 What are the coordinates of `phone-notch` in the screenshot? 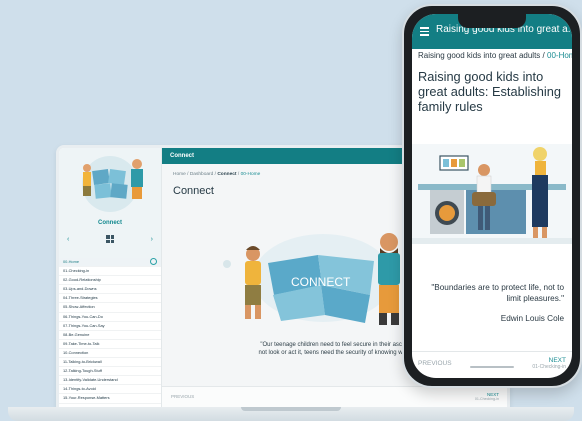 It's located at (492, 21).